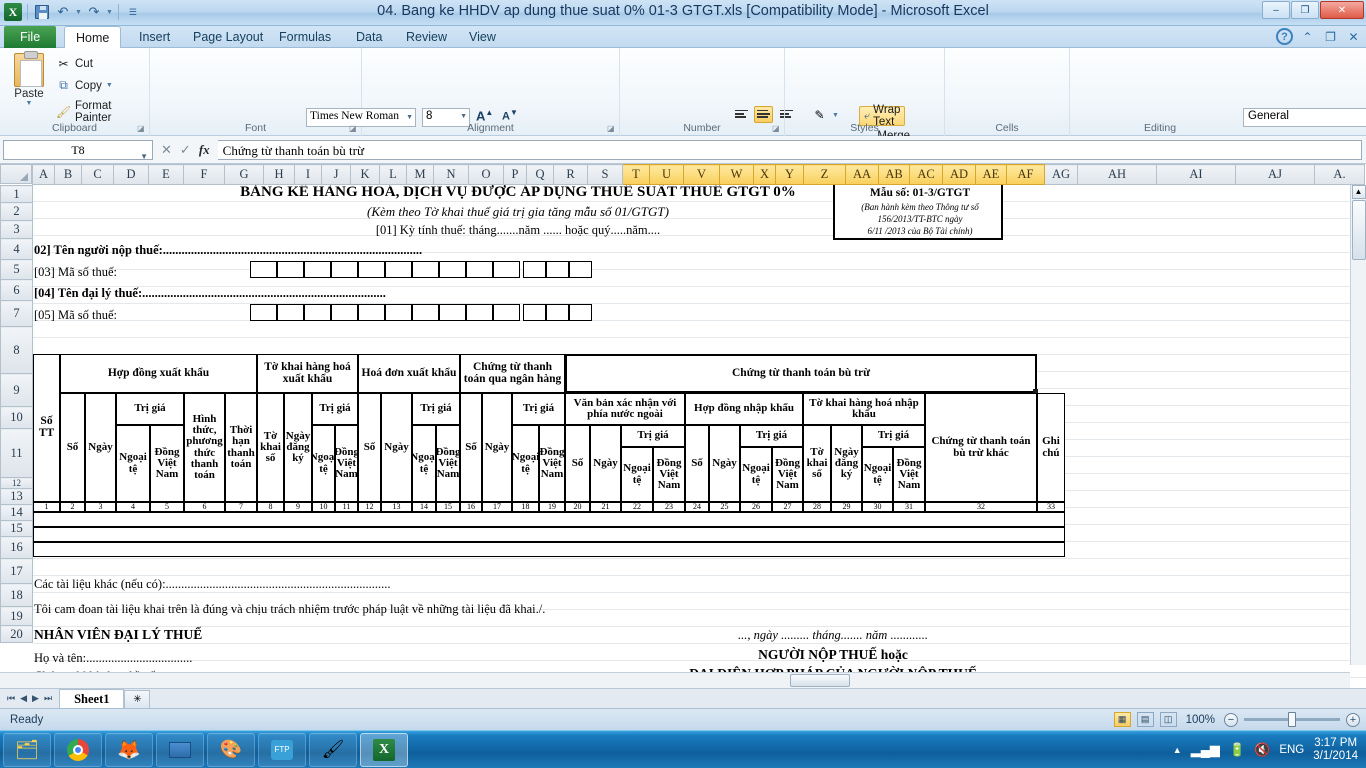  I want to click on close-button: ✕, so click(1342, 10).